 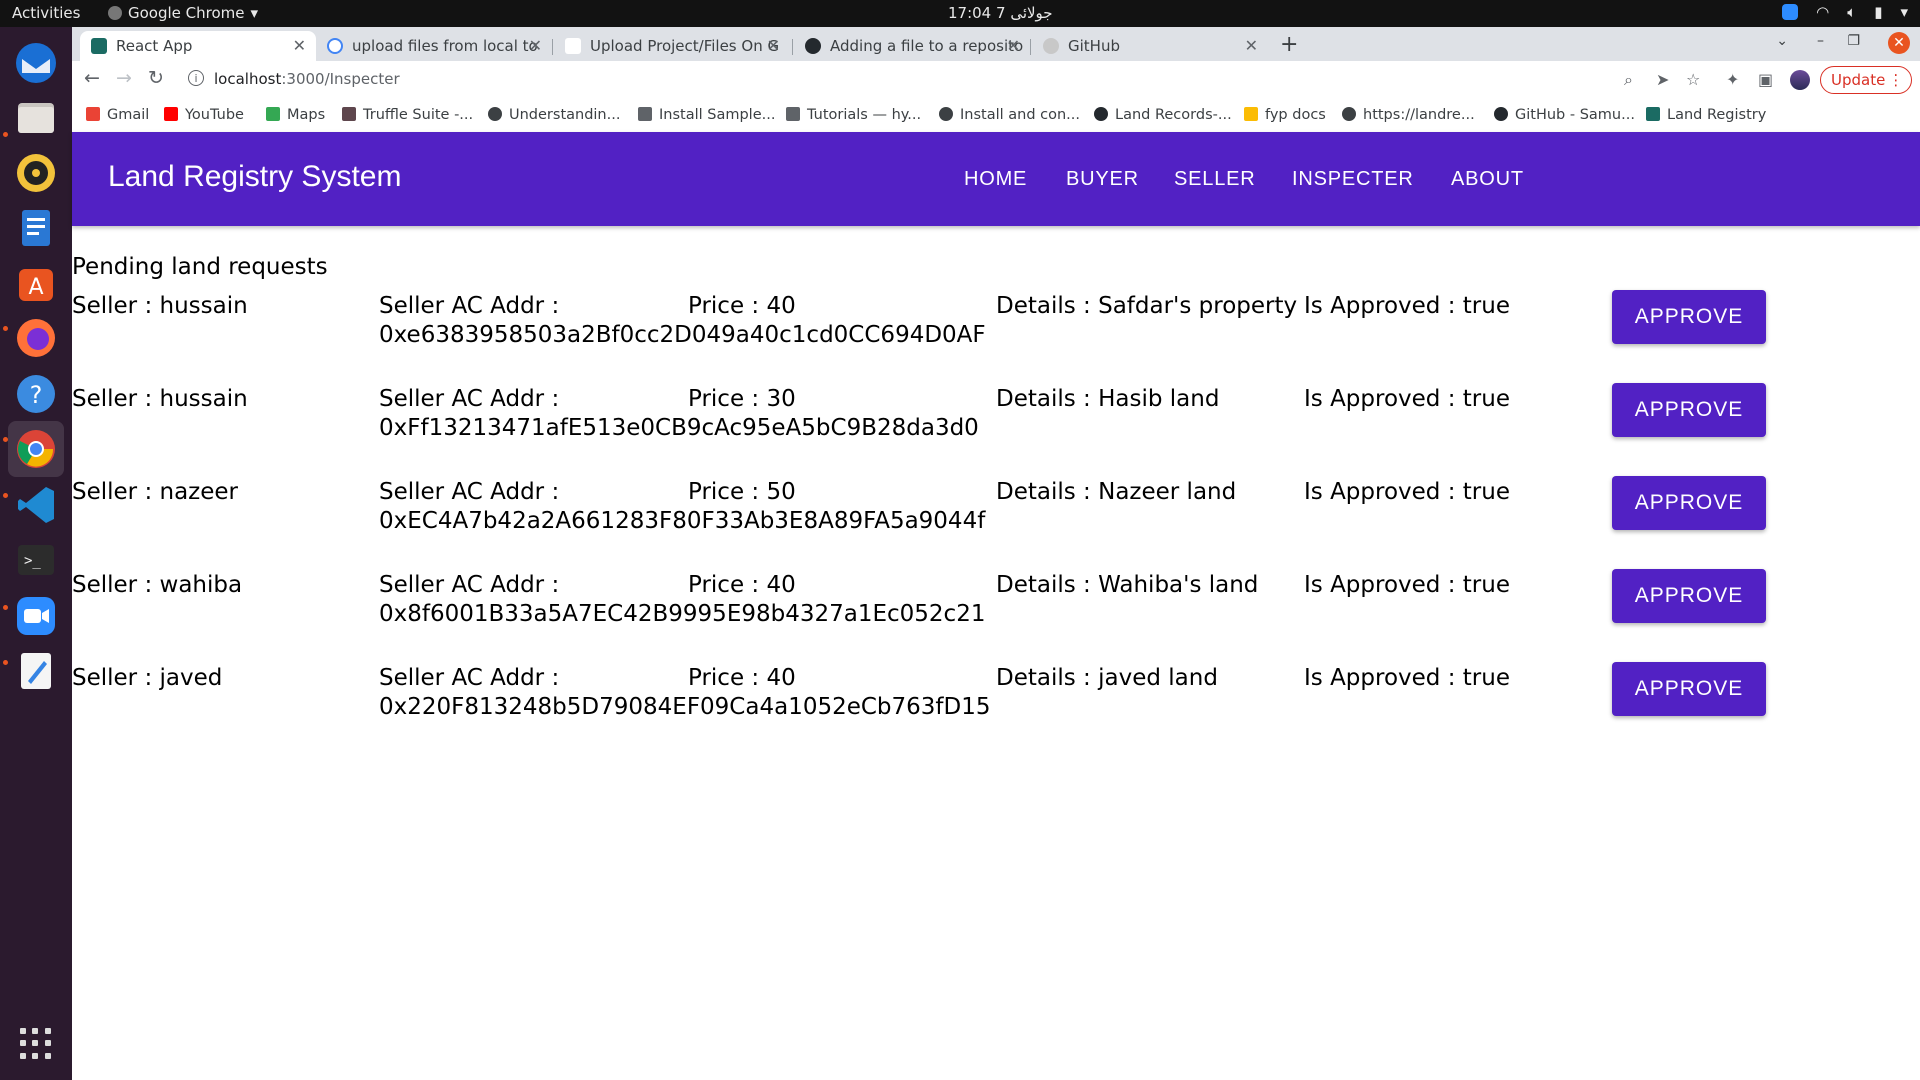 I want to click on address-bar: i localhost:3000/Inspecter, so click(x=940, y=80).